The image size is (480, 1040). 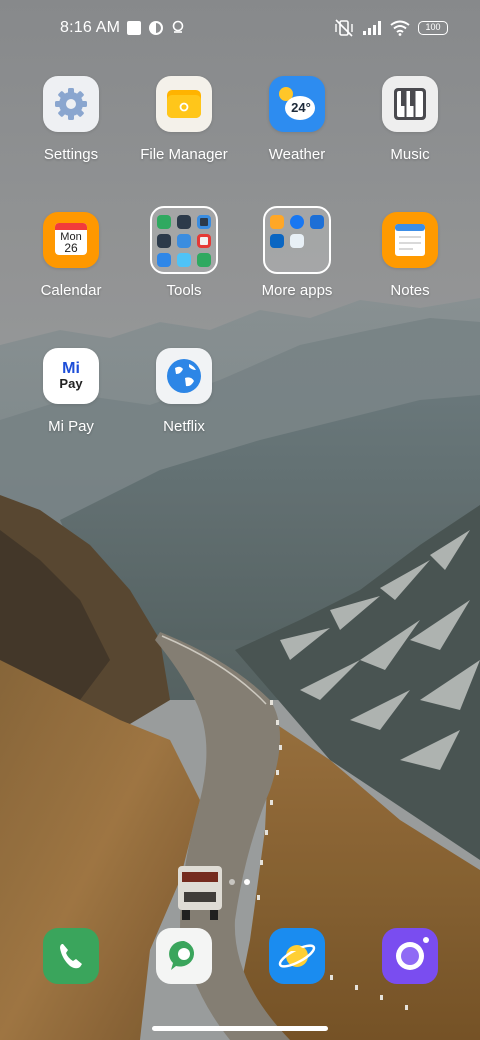 I want to click on cleaner-mini-icon, so click(x=184, y=260).